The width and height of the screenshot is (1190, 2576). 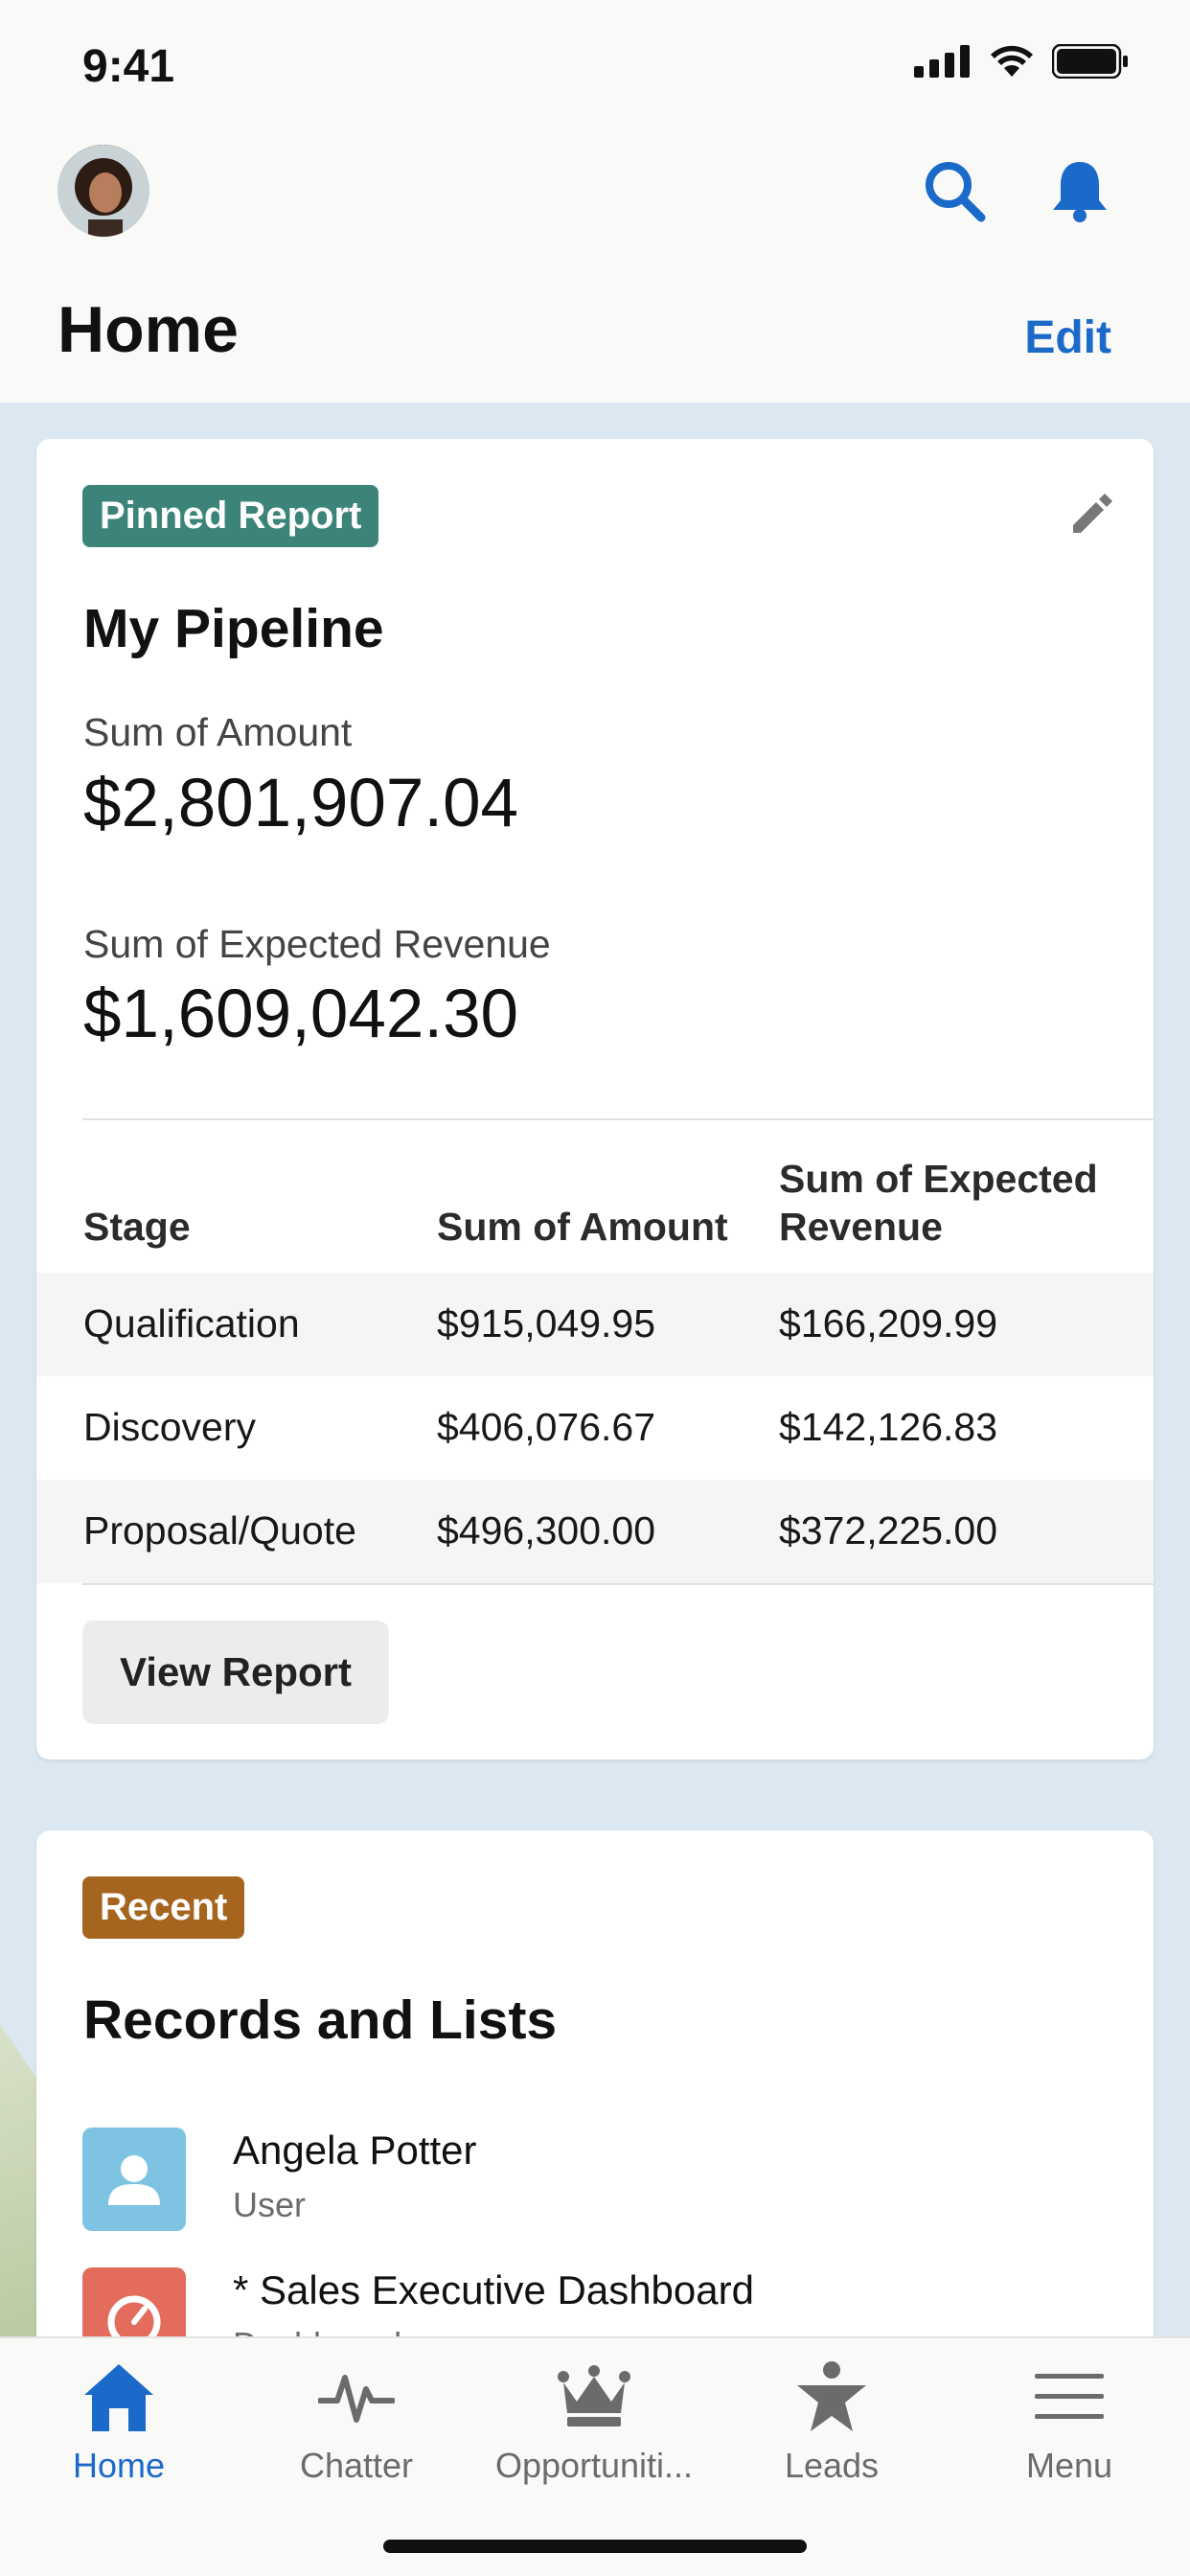 What do you see at coordinates (137, 1227) in the screenshot?
I see `column-header-stage: Stage` at bounding box center [137, 1227].